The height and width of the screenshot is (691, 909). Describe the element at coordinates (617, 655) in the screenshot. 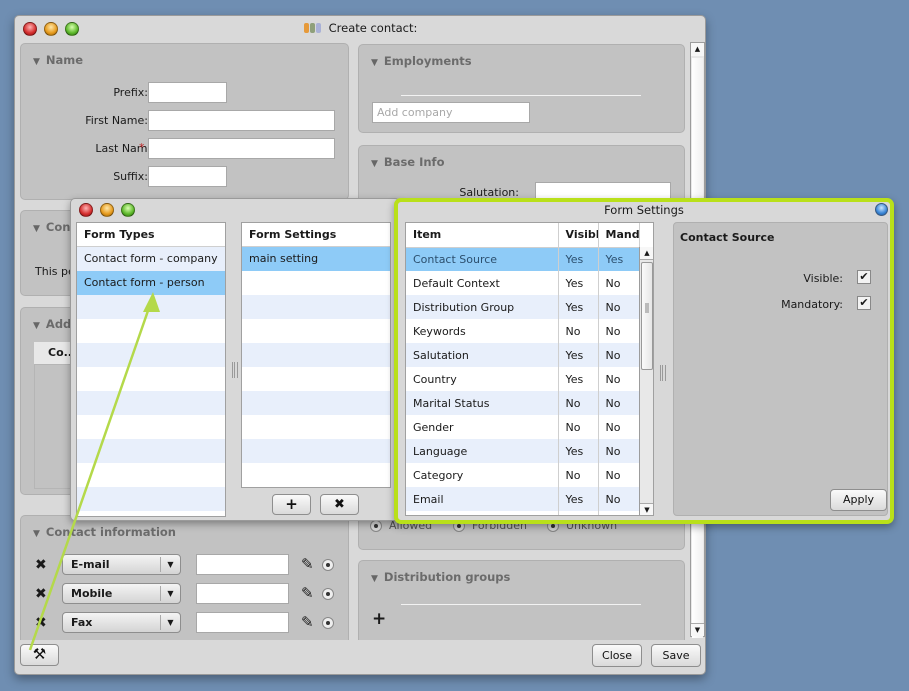

I see `close-button: Close` at that location.